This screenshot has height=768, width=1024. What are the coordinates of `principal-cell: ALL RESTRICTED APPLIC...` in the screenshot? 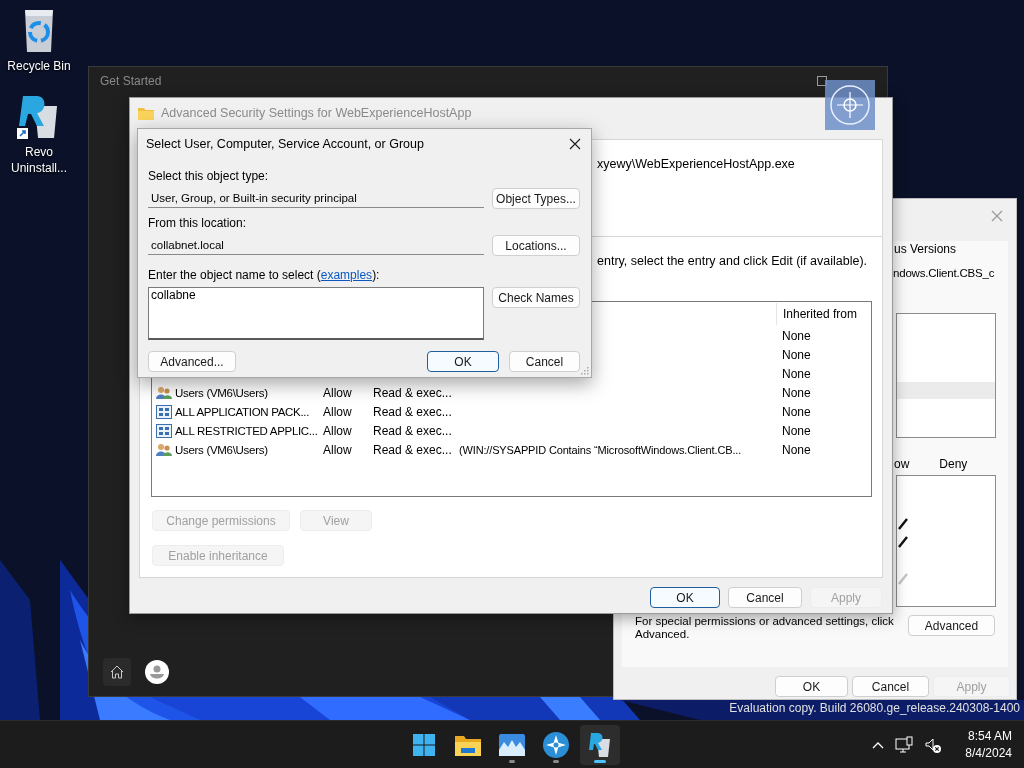 It's located at (246, 430).